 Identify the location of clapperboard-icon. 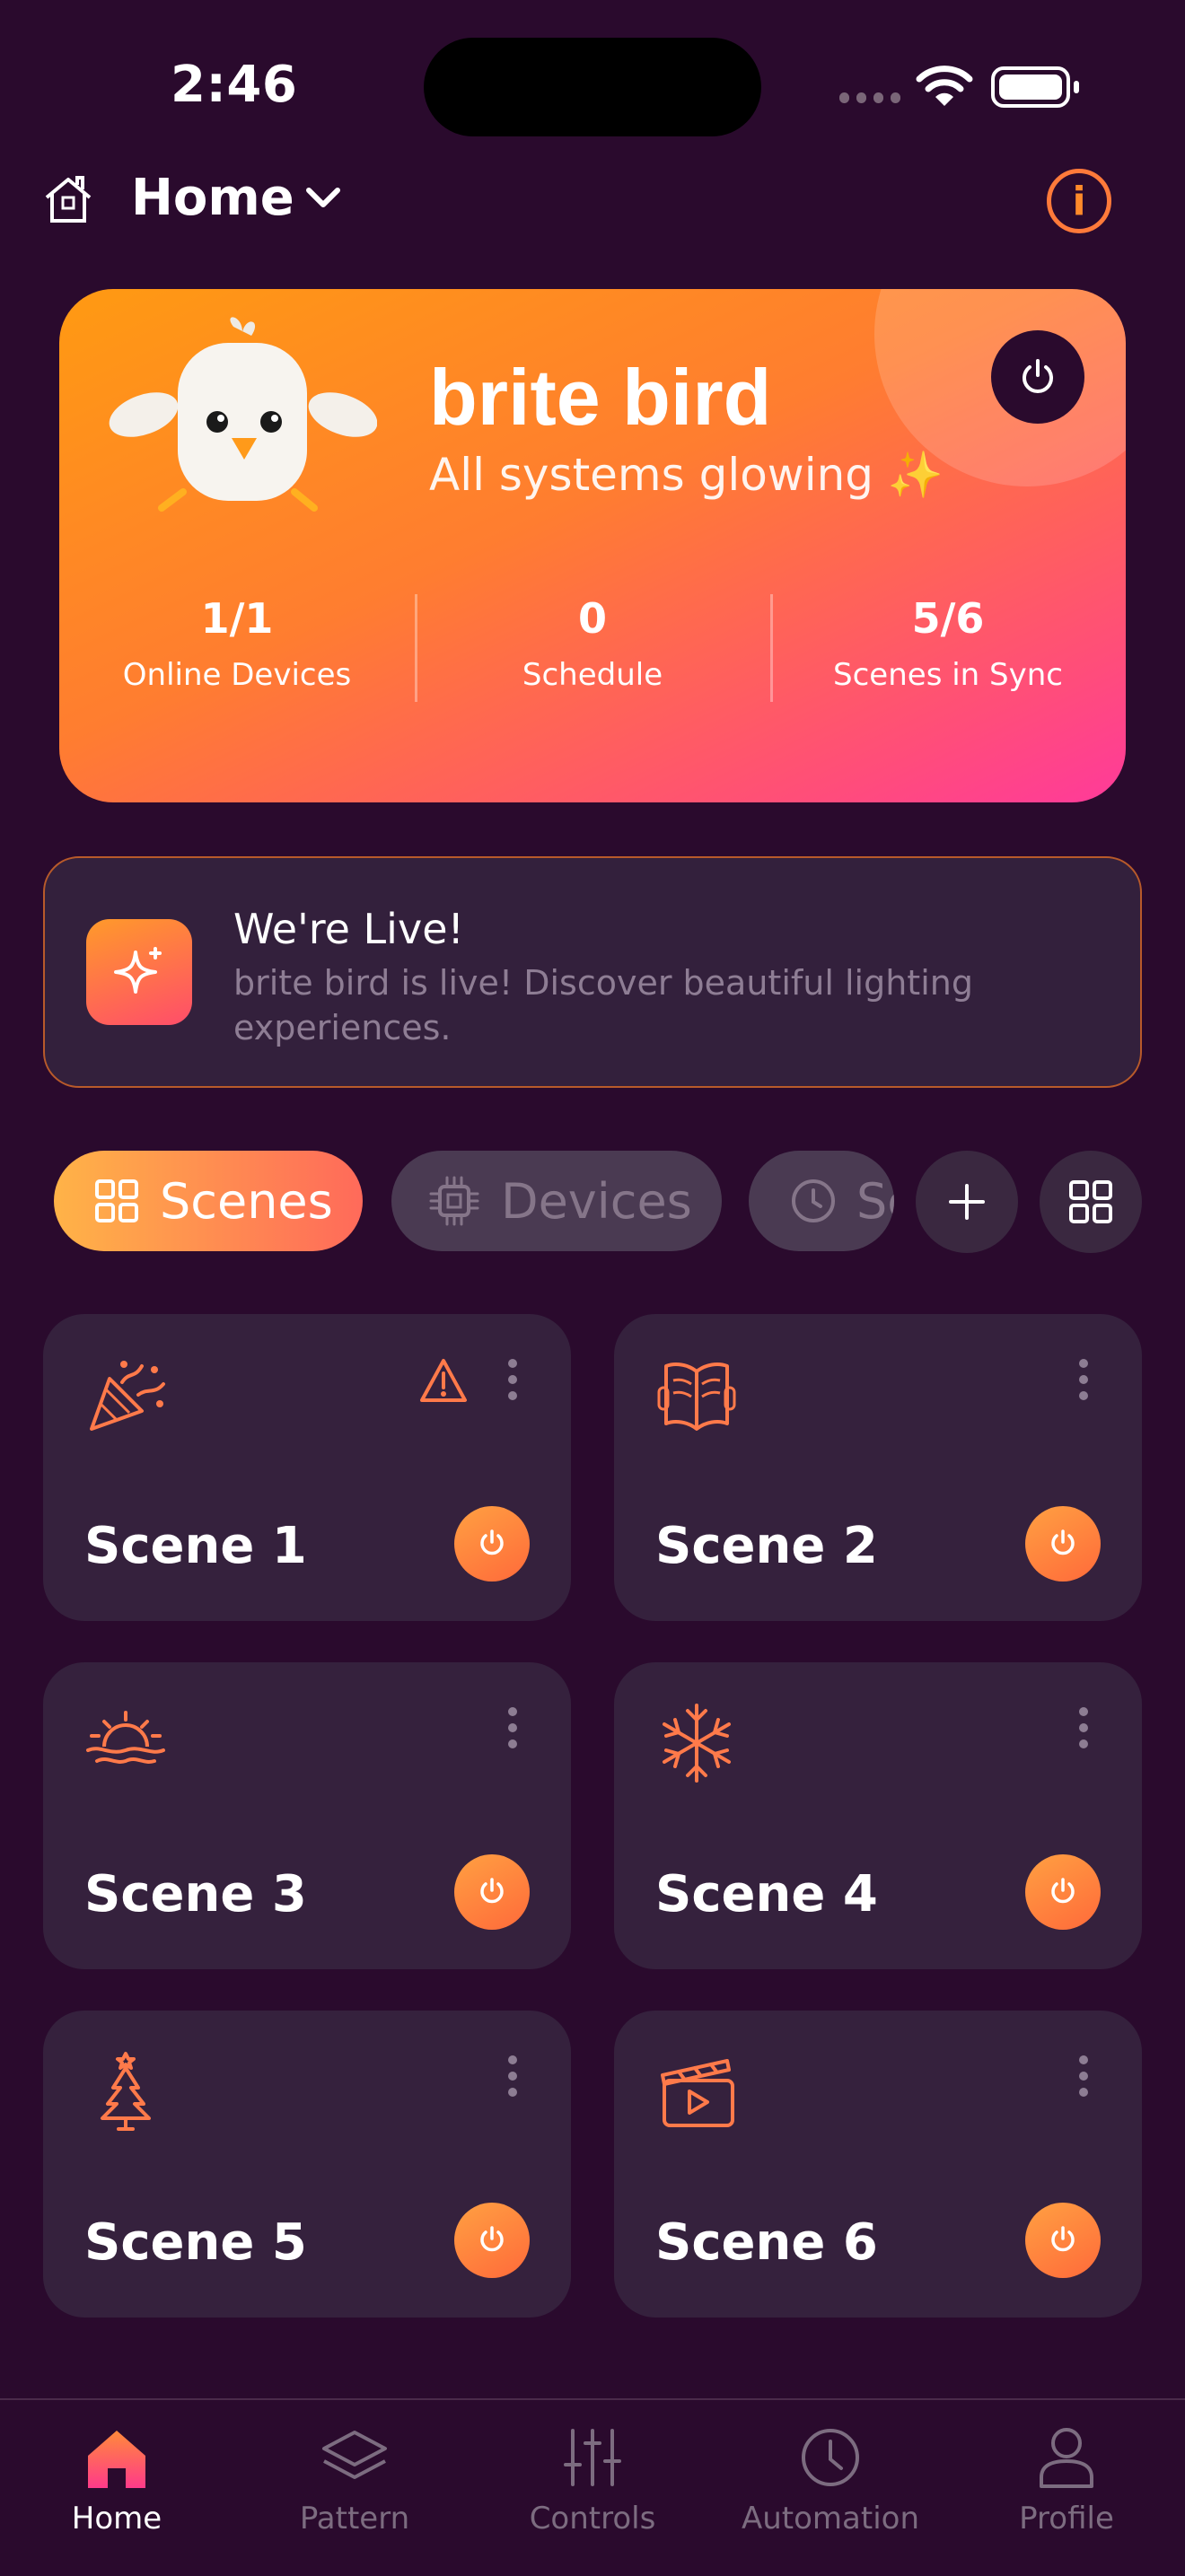
(697, 2093).